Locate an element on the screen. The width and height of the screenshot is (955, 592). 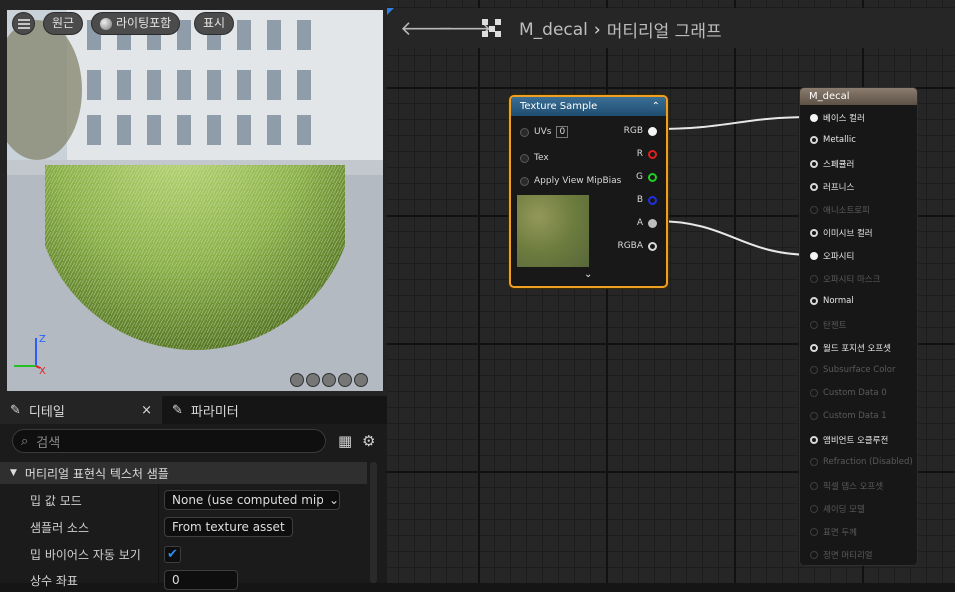
expand-chevron-icon: ⌄ is located at coordinates (588, 274).